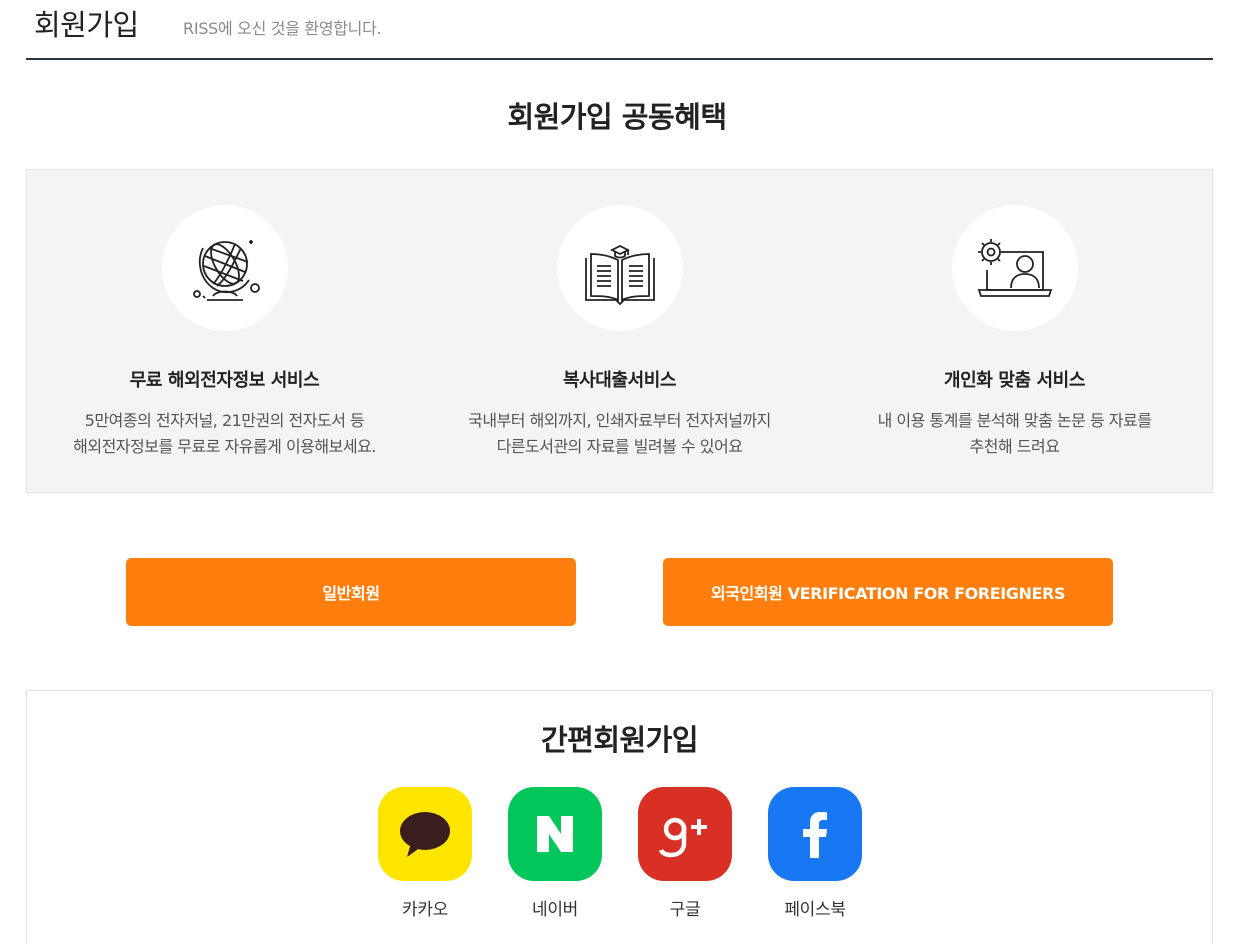  I want to click on google-label: 구글, so click(685, 910).